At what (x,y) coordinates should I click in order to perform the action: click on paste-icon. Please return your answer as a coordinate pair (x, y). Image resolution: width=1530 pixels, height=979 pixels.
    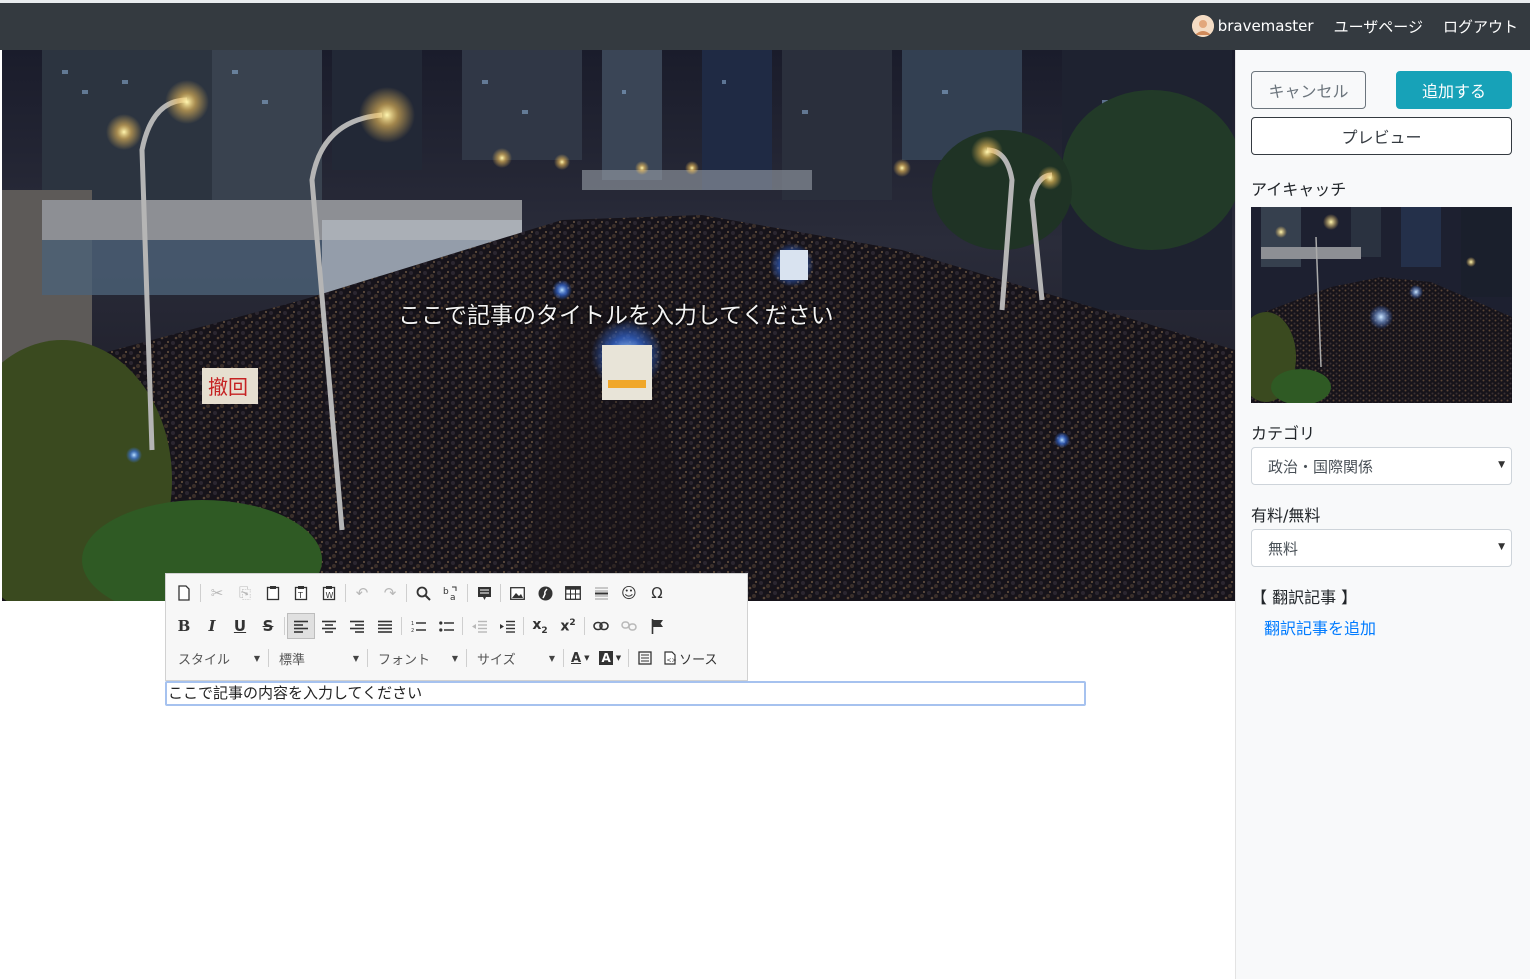
    Looking at the image, I should click on (273, 593).